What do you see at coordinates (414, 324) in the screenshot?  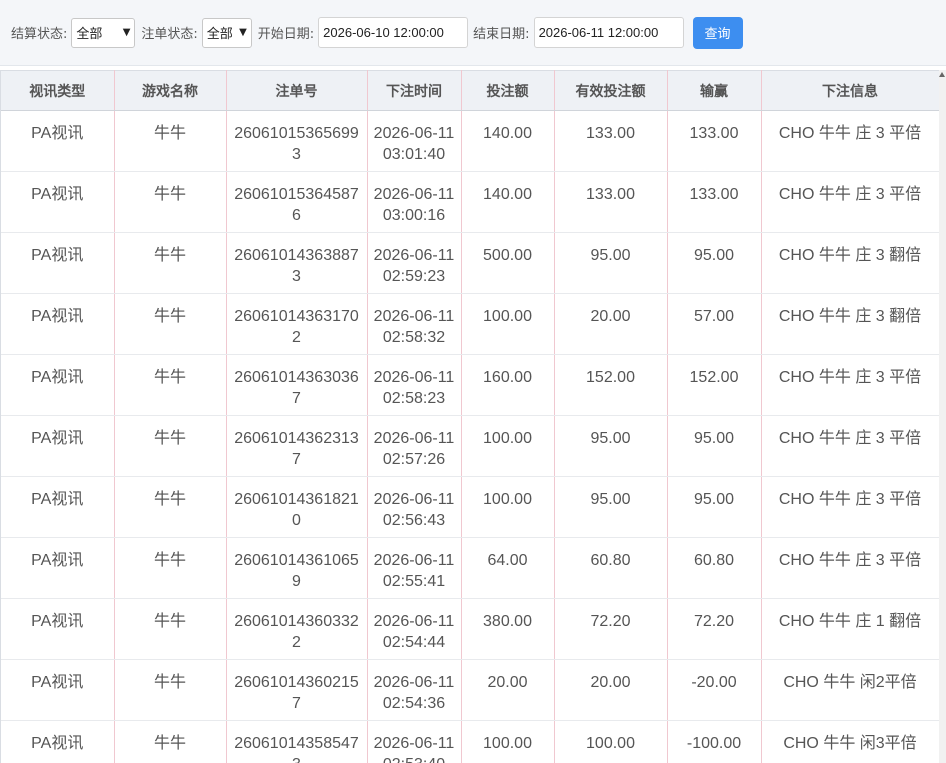 I see `cell-bet-time: 2026-06-11 02:58:32` at bounding box center [414, 324].